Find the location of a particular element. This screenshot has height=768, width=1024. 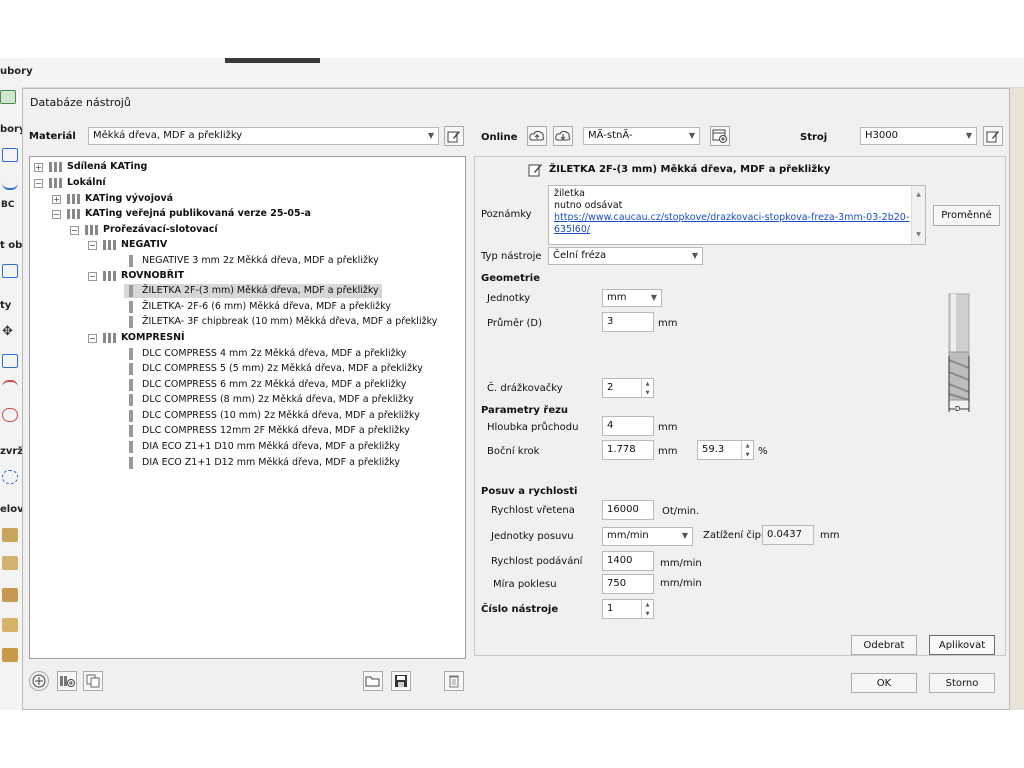

plunge-input: 750 is located at coordinates (628, 584).